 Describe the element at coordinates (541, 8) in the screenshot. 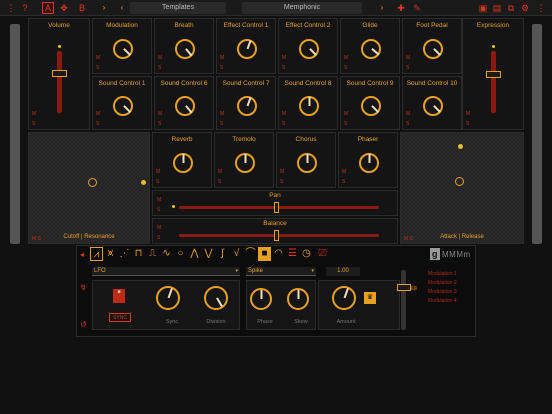

I see `menu-icon: ⋮` at that location.